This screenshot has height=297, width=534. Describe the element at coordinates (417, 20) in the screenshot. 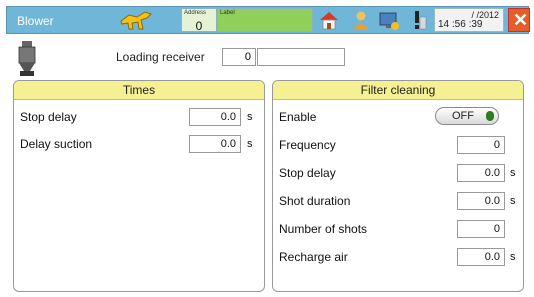

I see `alarm-icon` at that location.